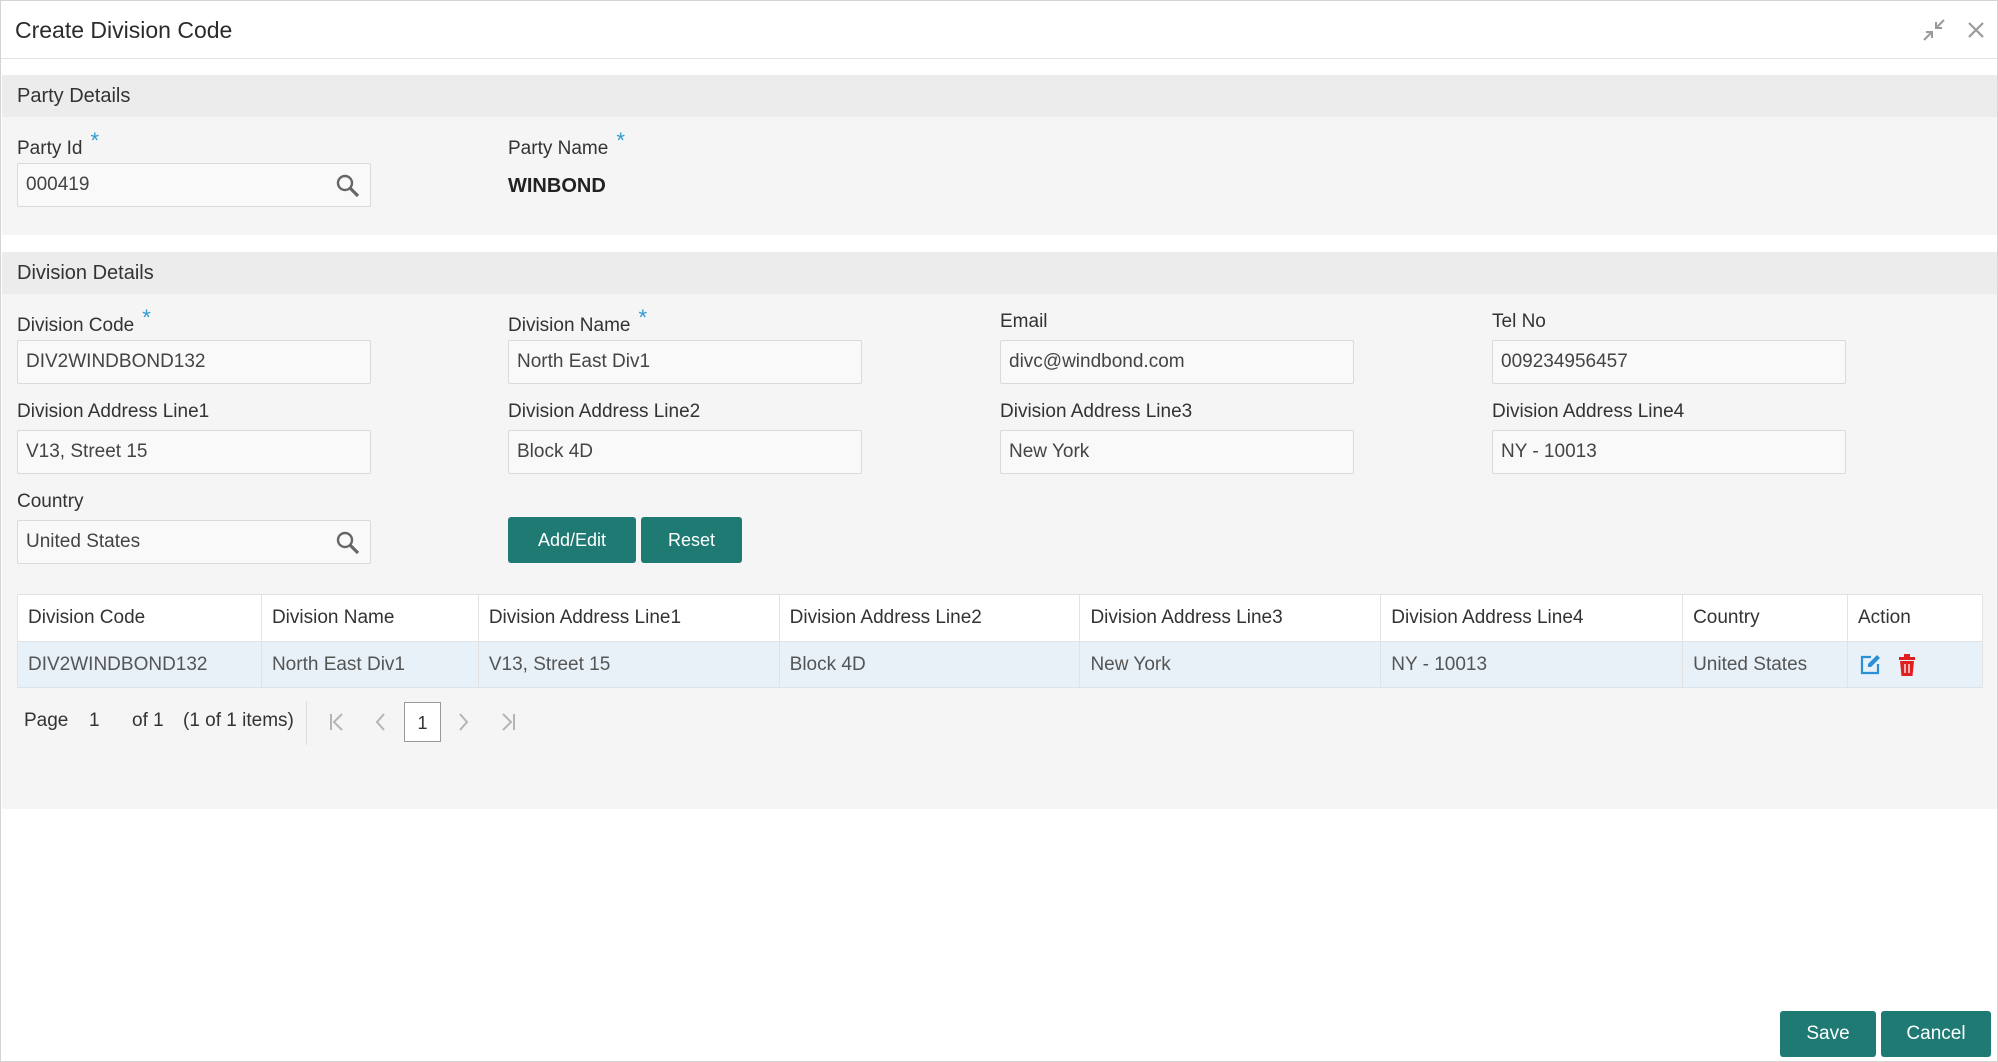  What do you see at coordinates (139, 664) in the screenshot?
I see `table-cell: DIV2WINDBOND132` at bounding box center [139, 664].